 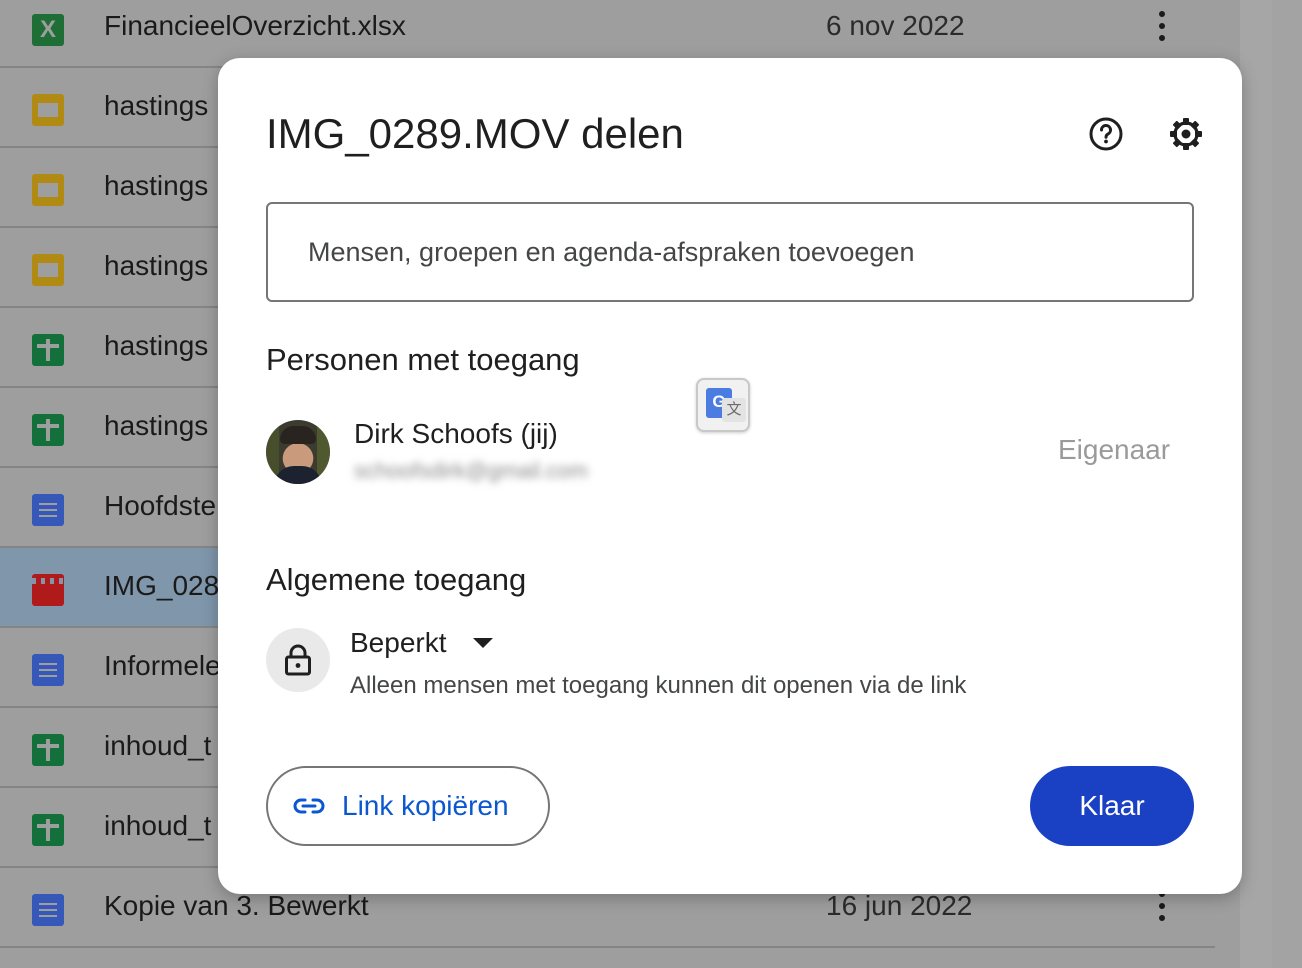 What do you see at coordinates (255, 25) in the screenshot?
I see `file-name: FinancieelOverzicht.xlsx` at bounding box center [255, 25].